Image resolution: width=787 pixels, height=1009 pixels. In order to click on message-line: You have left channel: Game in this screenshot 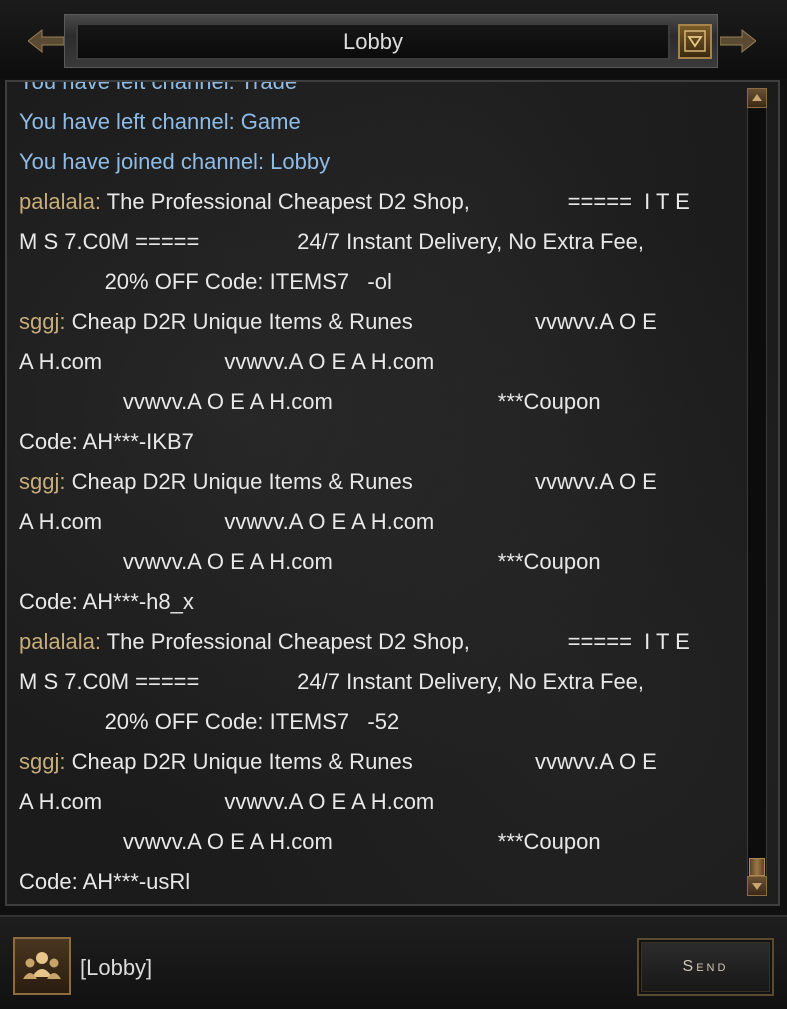, I will do `click(381, 122)`.